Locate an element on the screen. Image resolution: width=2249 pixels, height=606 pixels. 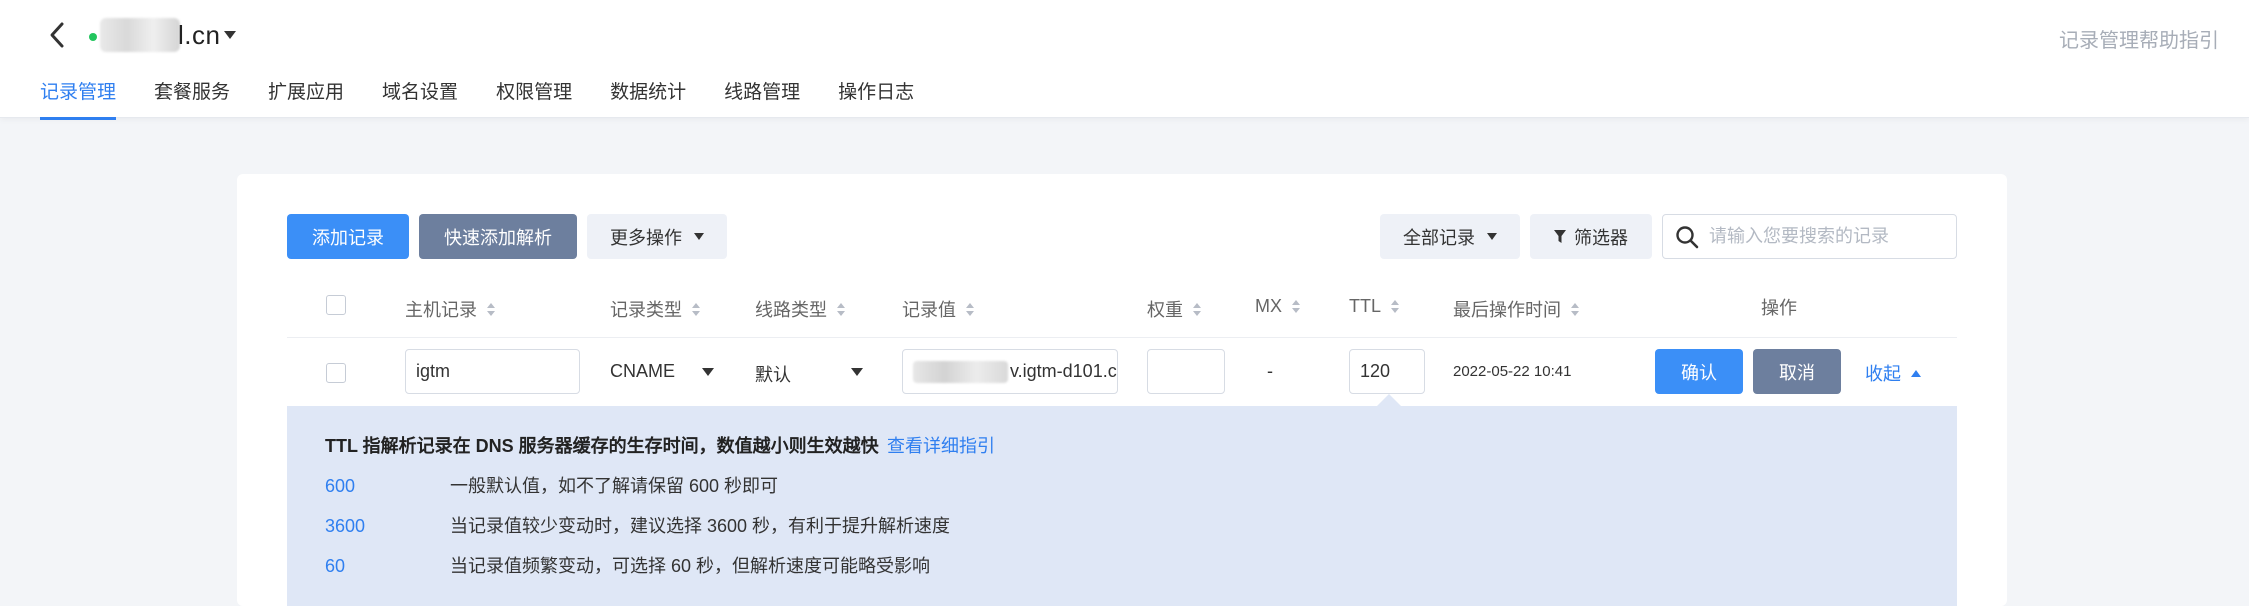
column-last-op-label: 最后操作时间 is located at coordinates (1507, 310).